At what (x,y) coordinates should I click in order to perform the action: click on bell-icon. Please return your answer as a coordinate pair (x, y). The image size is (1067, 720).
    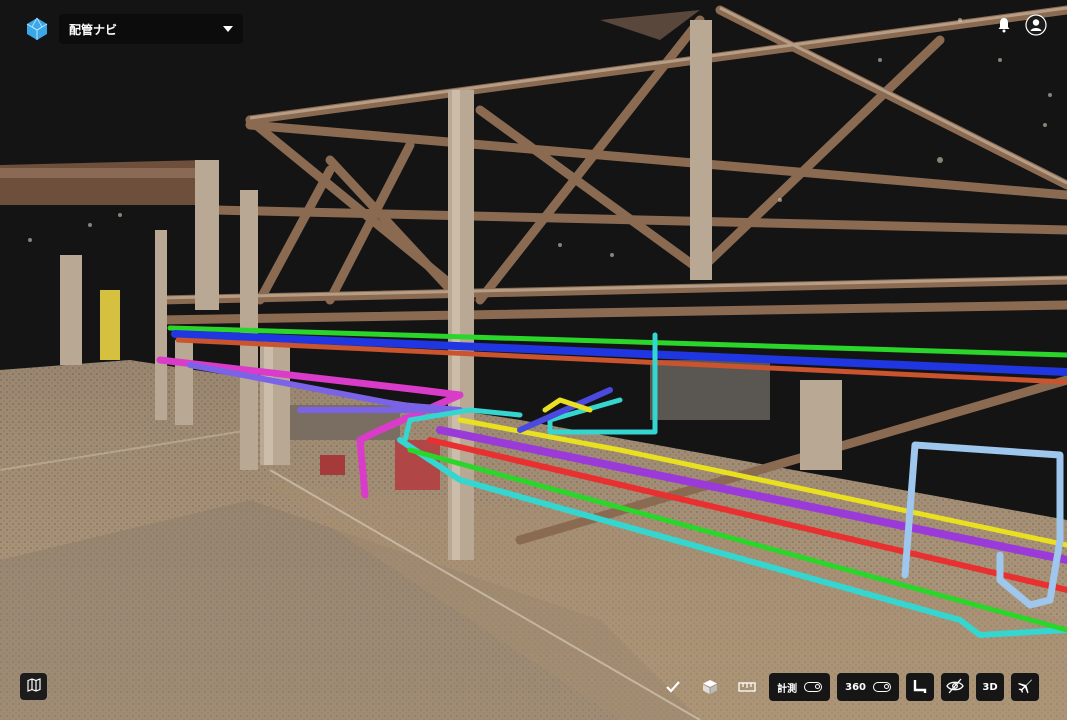
    Looking at the image, I should click on (1004, 25).